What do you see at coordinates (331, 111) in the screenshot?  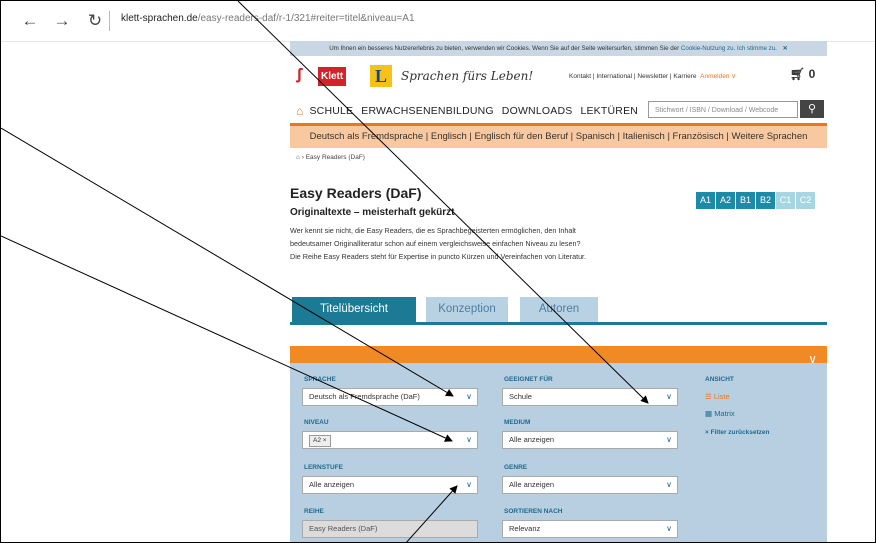 I see `nav-item-schule: SCHULE` at bounding box center [331, 111].